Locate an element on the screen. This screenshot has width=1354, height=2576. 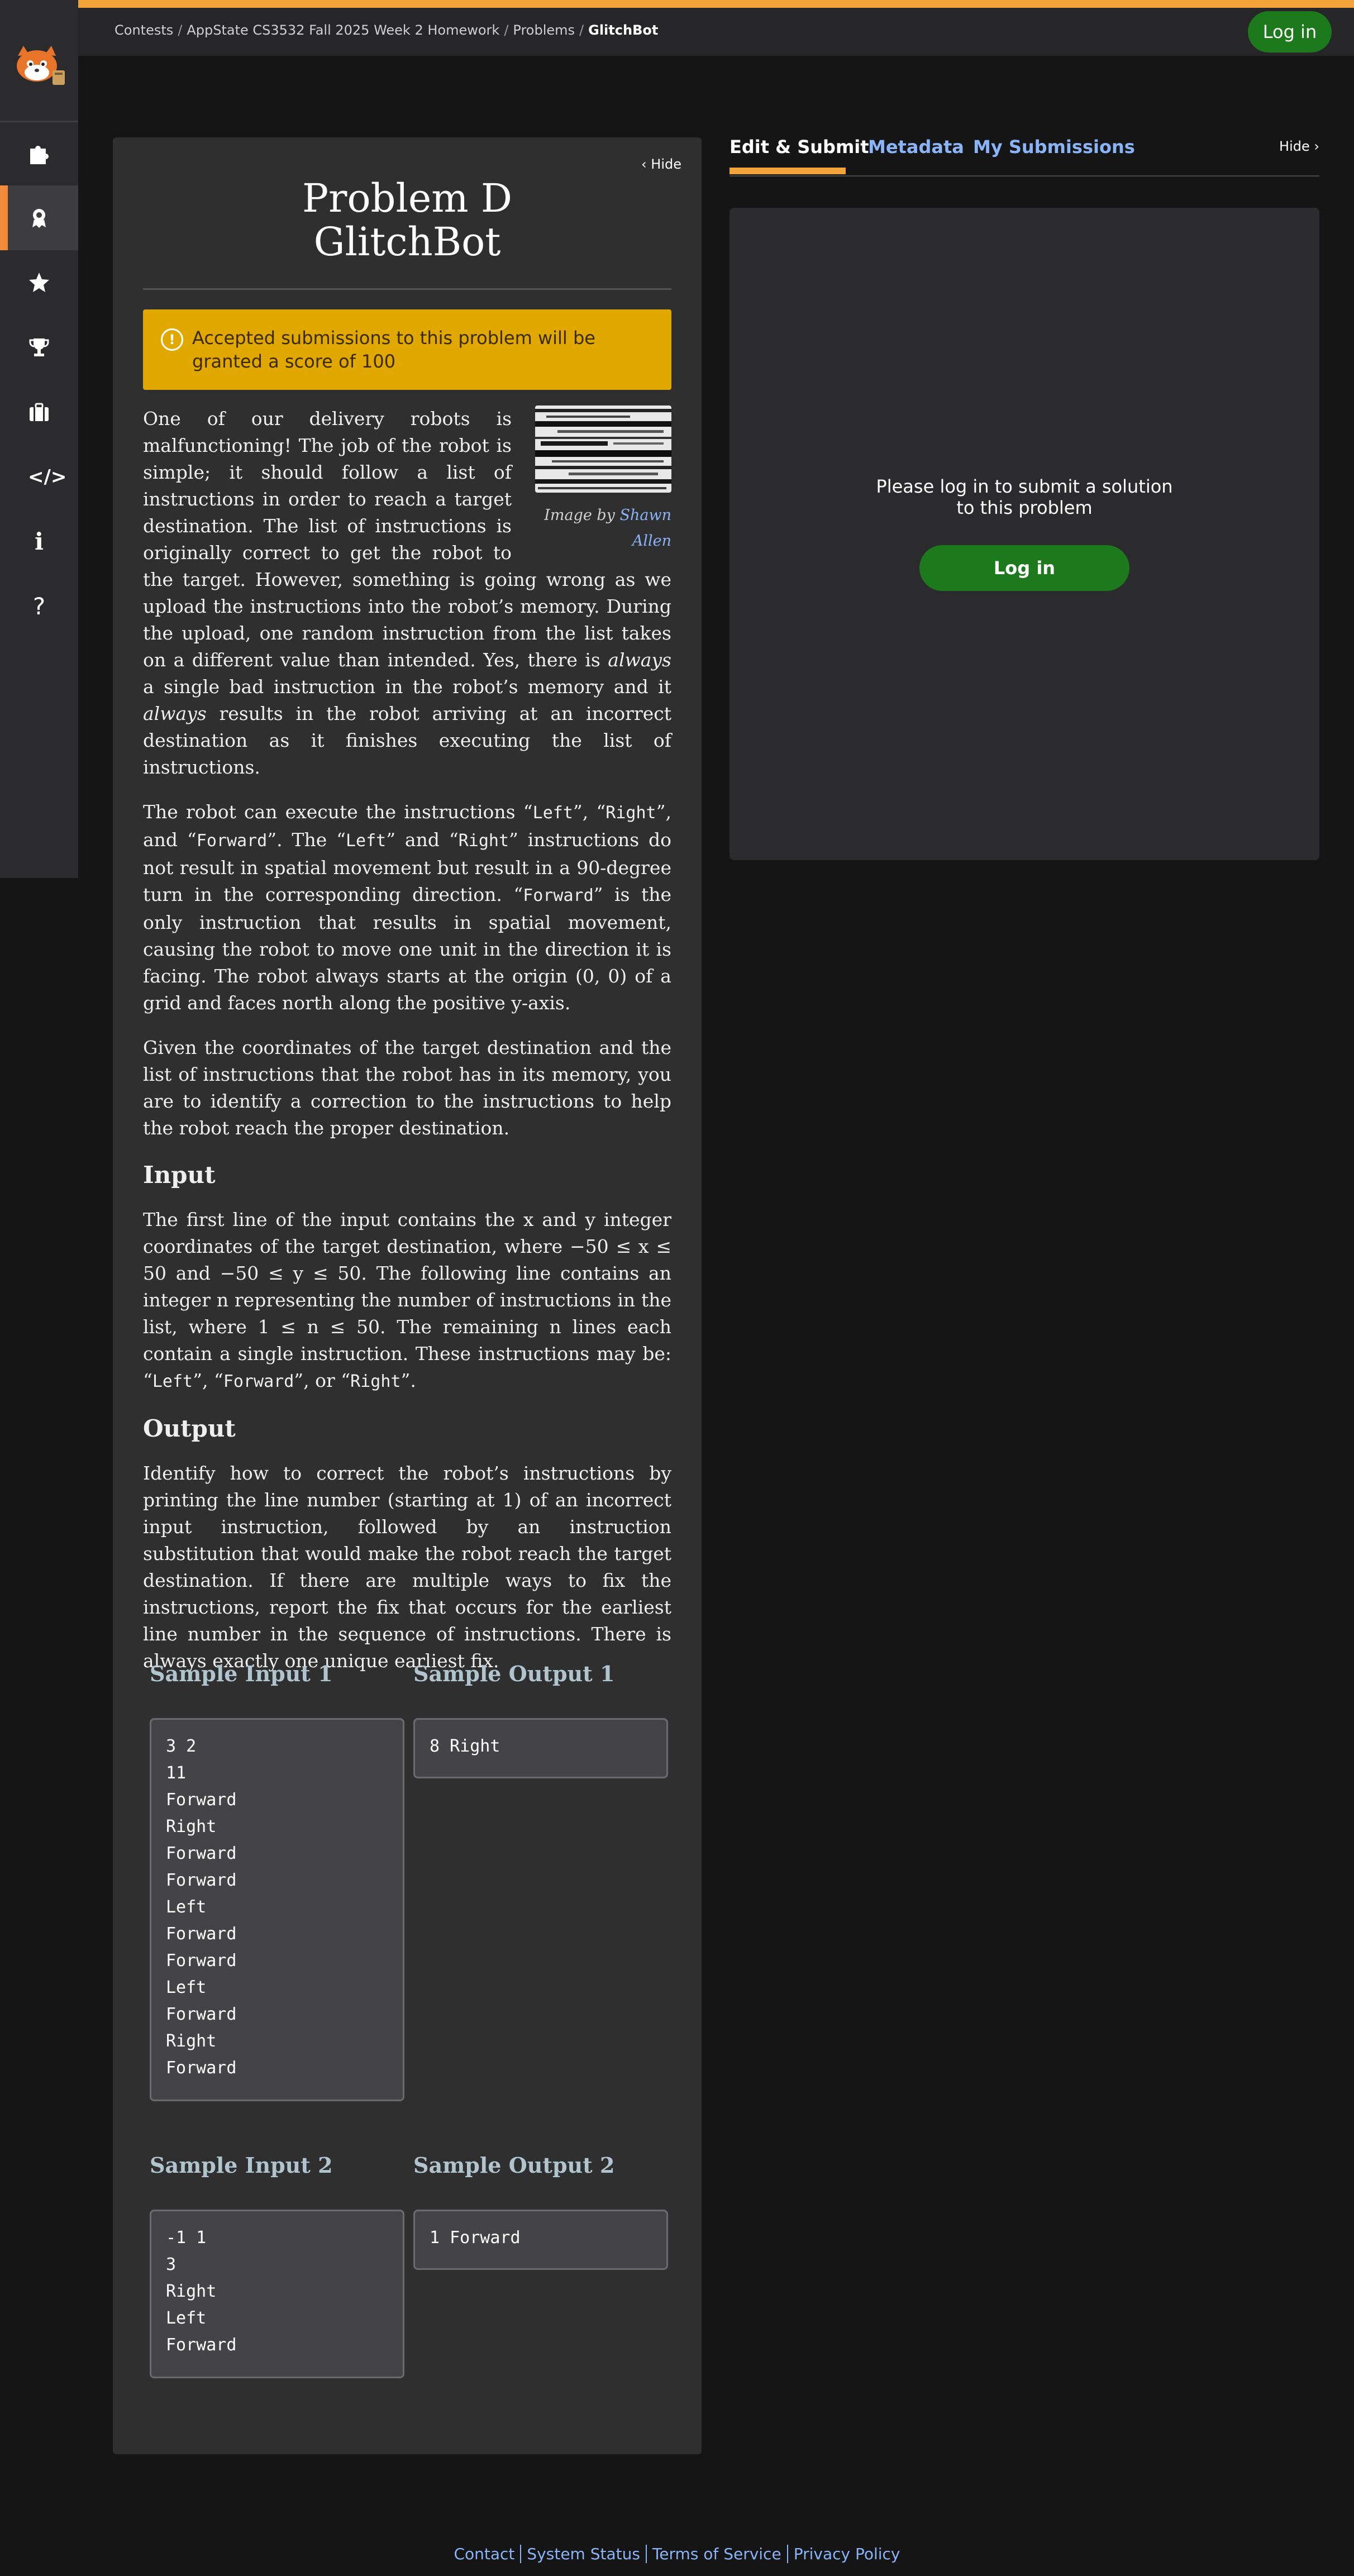
badge-icon is located at coordinates (39, 218).